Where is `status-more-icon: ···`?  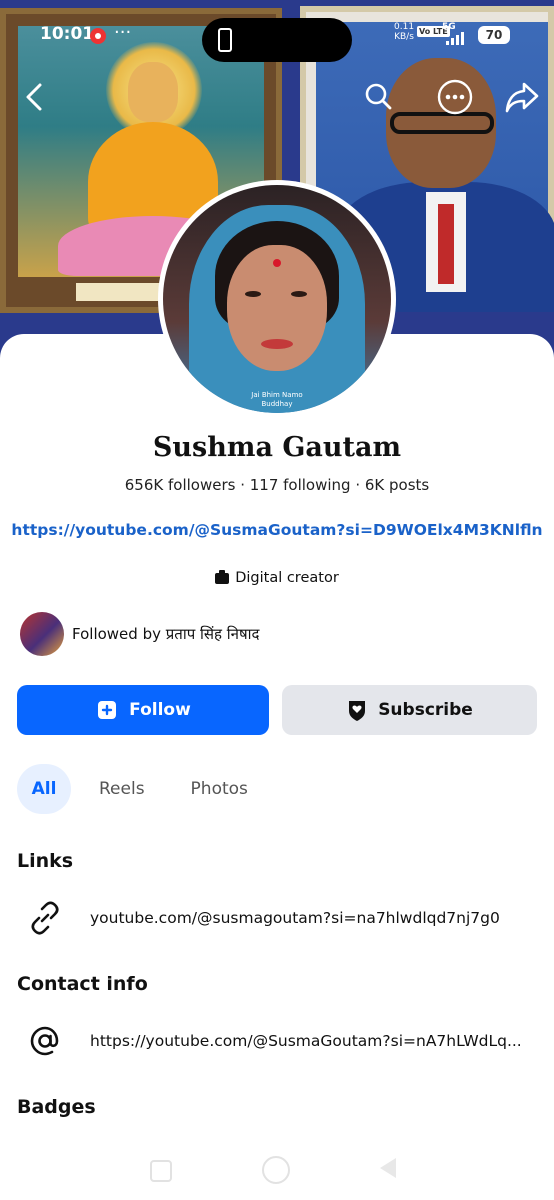
status-more-icon: ··· is located at coordinates (123, 32).